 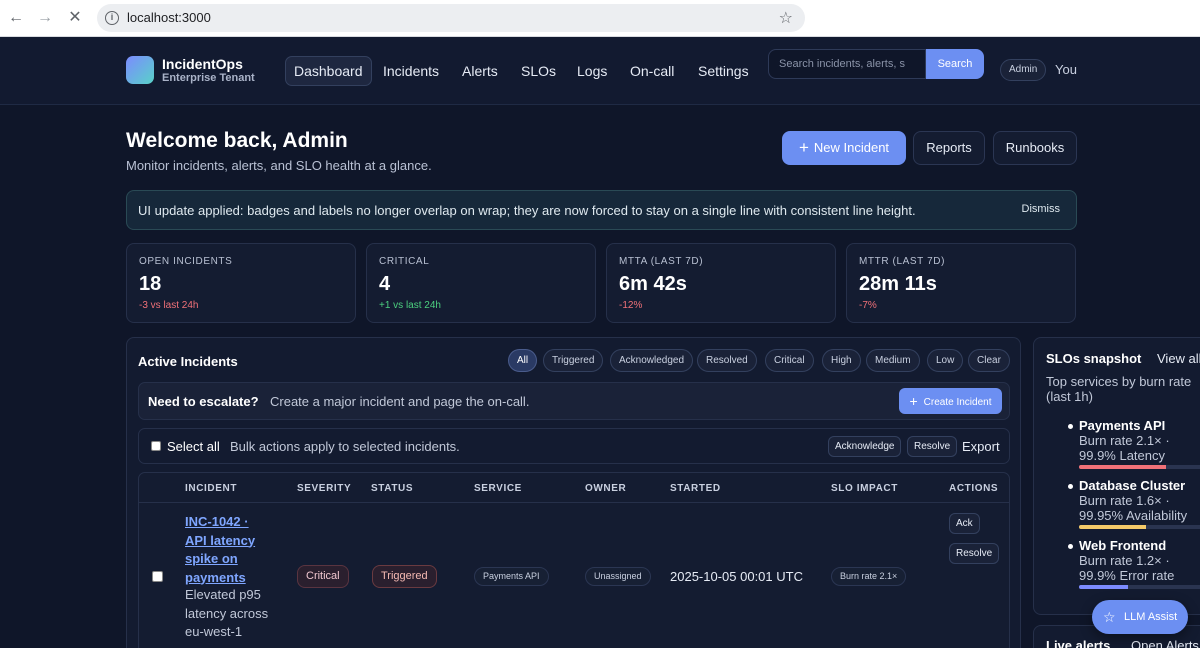 What do you see at coordinates (169, 305) in the screenshot?
I see `stat-delta: -3 vs last 24h` at bounding box center [169, 305].